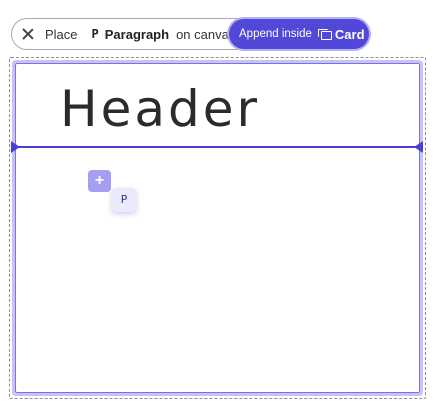 Image resolution: width=447 pixels, height=413 pixels. What do you see at coordinates (206, 34) in the screenshot?
I see `on-canvas-label: on canvas` at bounding box center [206, 34].